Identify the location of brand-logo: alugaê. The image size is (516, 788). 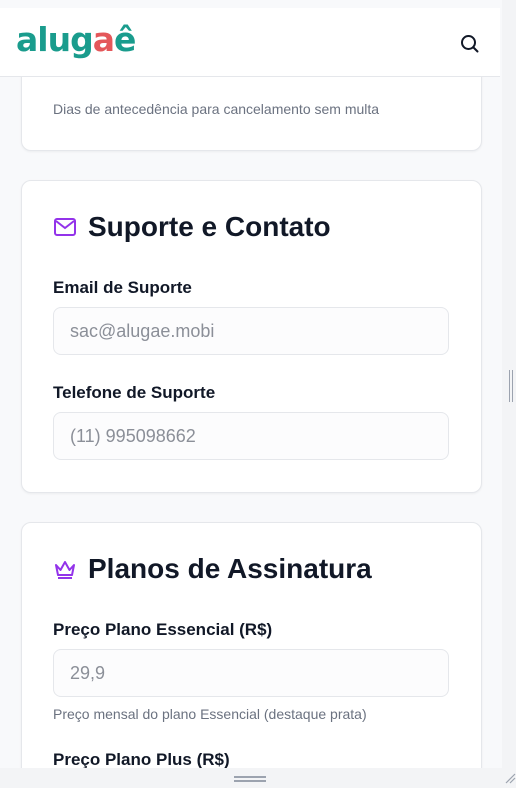
(76, 40).